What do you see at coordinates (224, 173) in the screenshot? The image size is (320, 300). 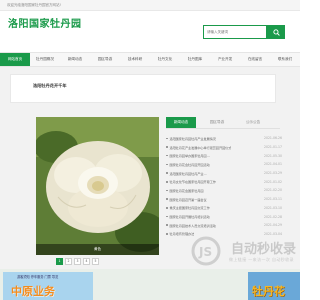 I see `list-item: 洛阳国家牡丹园牡丹产业… 2021-03-29` at bounding box center [224, 173].